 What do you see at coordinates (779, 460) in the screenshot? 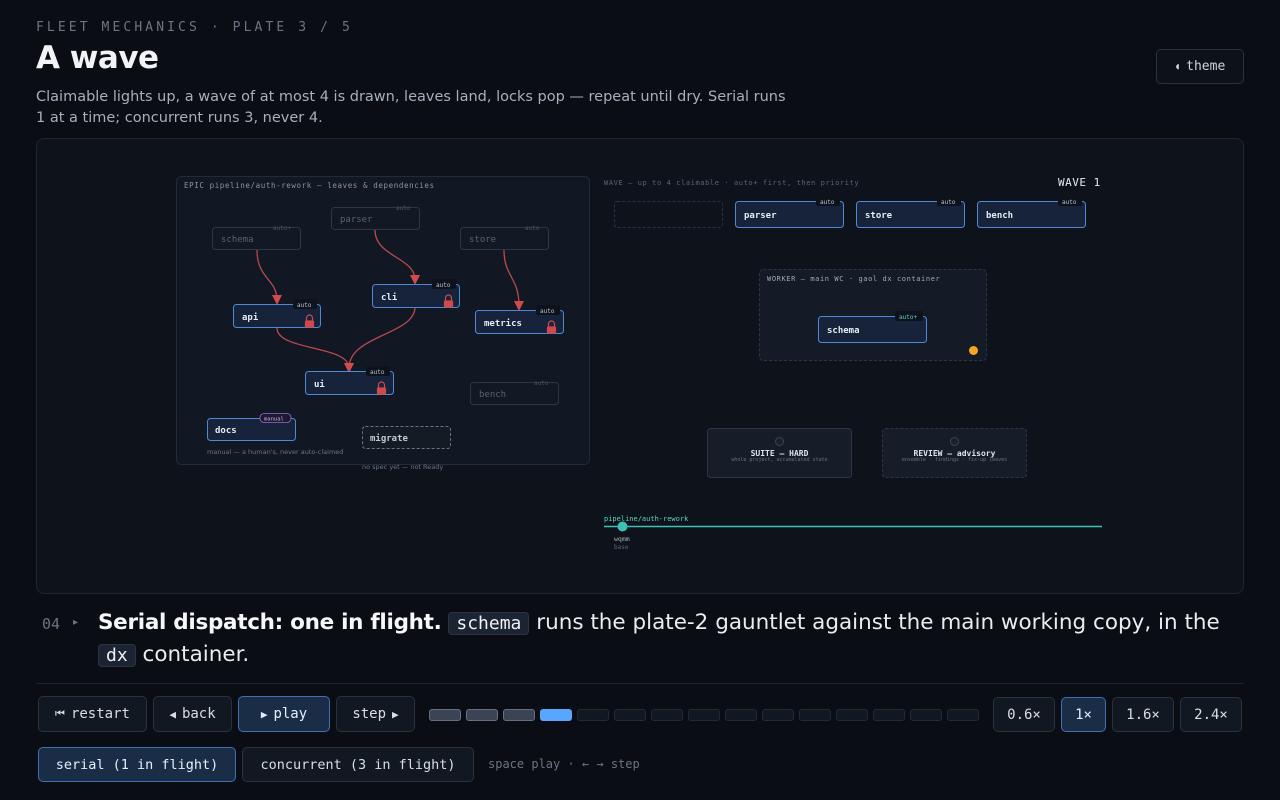
I see `svg-text:whole project, accumulated sta: whole project, accumulated state` at bounding box center [779, 460].